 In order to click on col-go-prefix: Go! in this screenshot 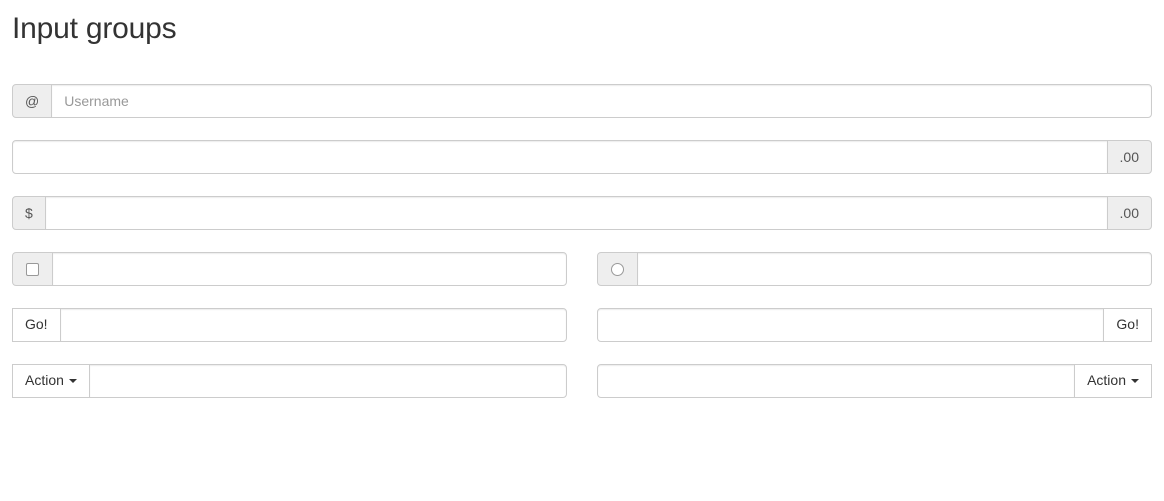, I will do `click(297, 325)`.